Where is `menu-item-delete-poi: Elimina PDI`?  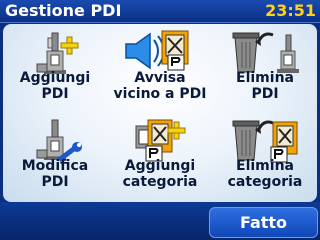 menu-item-delete-poi: Elimina PDI is located at coordinates (265, 69).